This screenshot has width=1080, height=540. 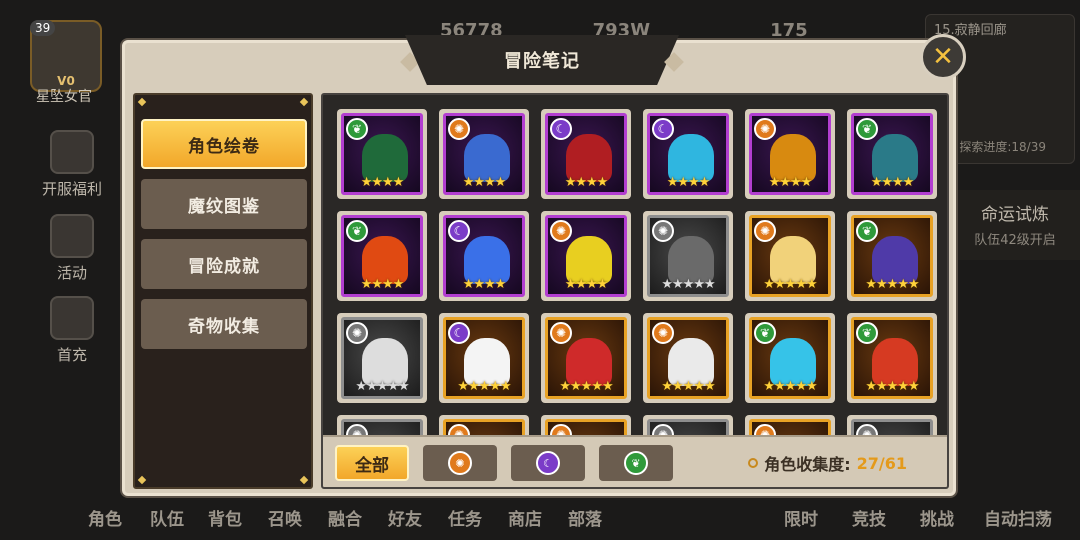 I want to click on side-button-events: 活动, so click(x=72, y=248).